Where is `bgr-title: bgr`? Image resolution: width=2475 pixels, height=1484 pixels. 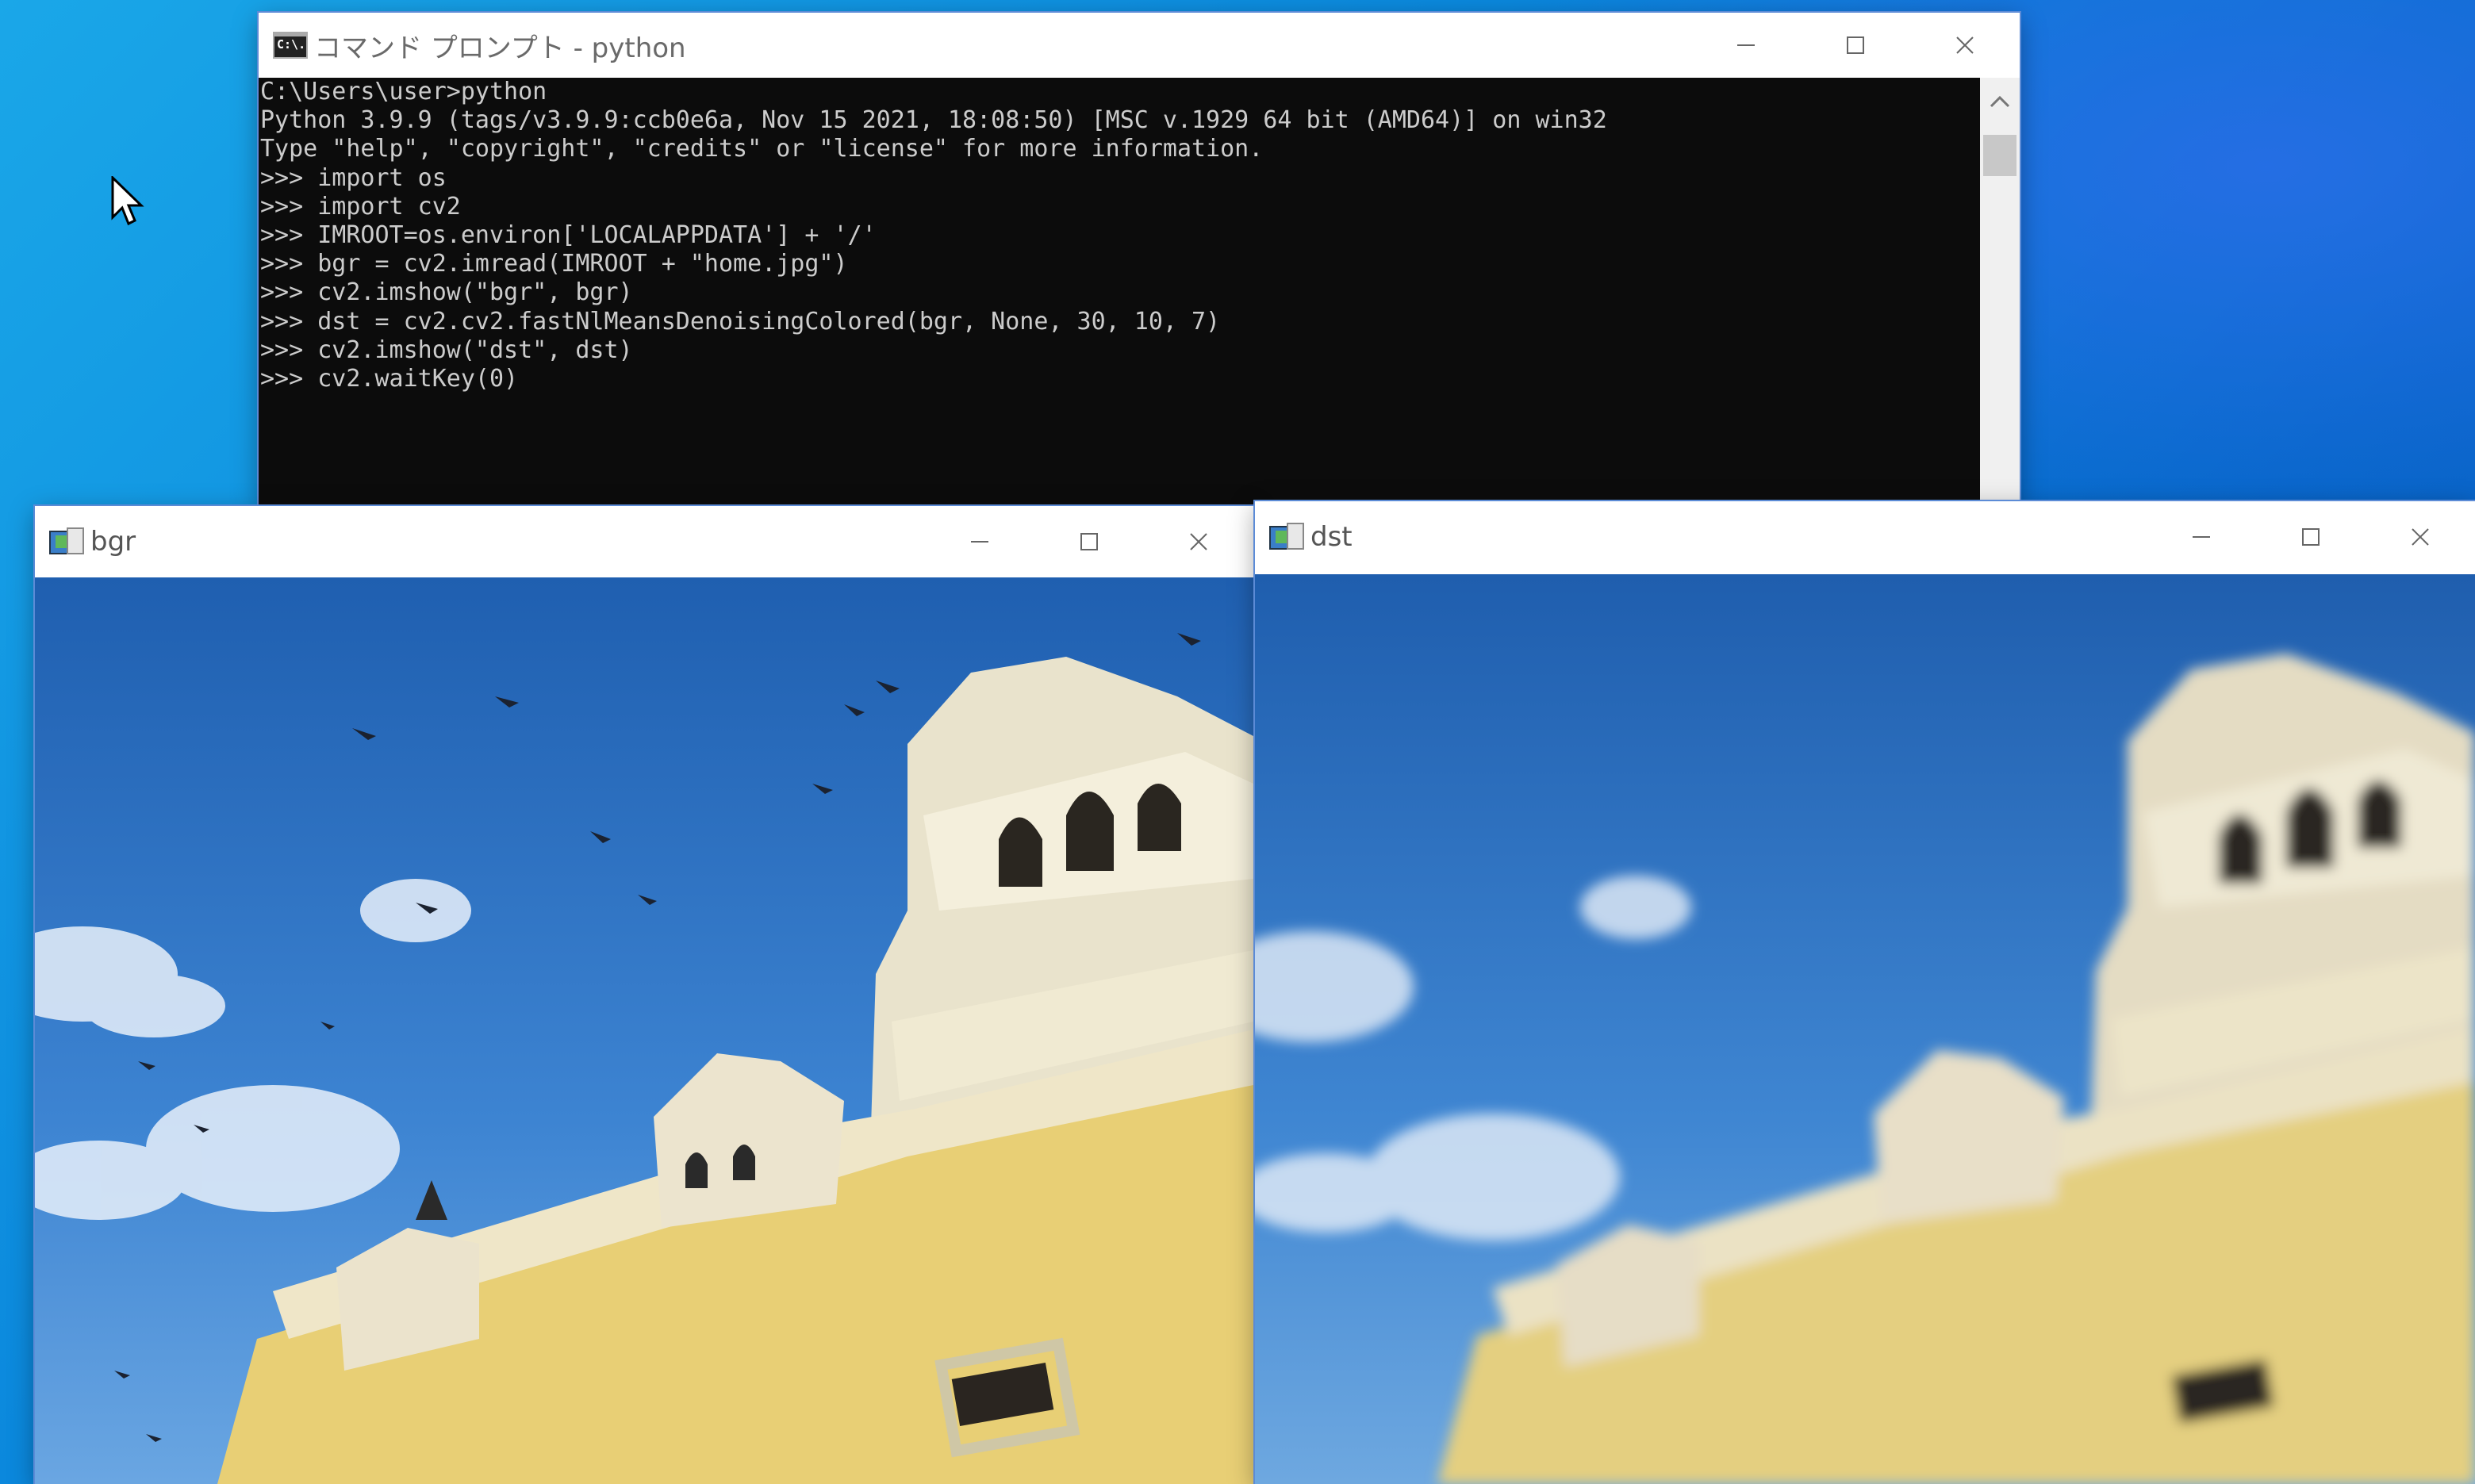
bgr-title: bgr is located at coordinates (113, 542).